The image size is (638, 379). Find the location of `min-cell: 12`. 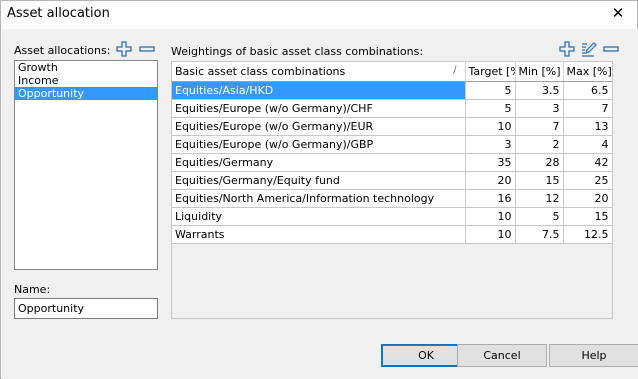

min-cell: 12 is located at coordinates (539, 198).